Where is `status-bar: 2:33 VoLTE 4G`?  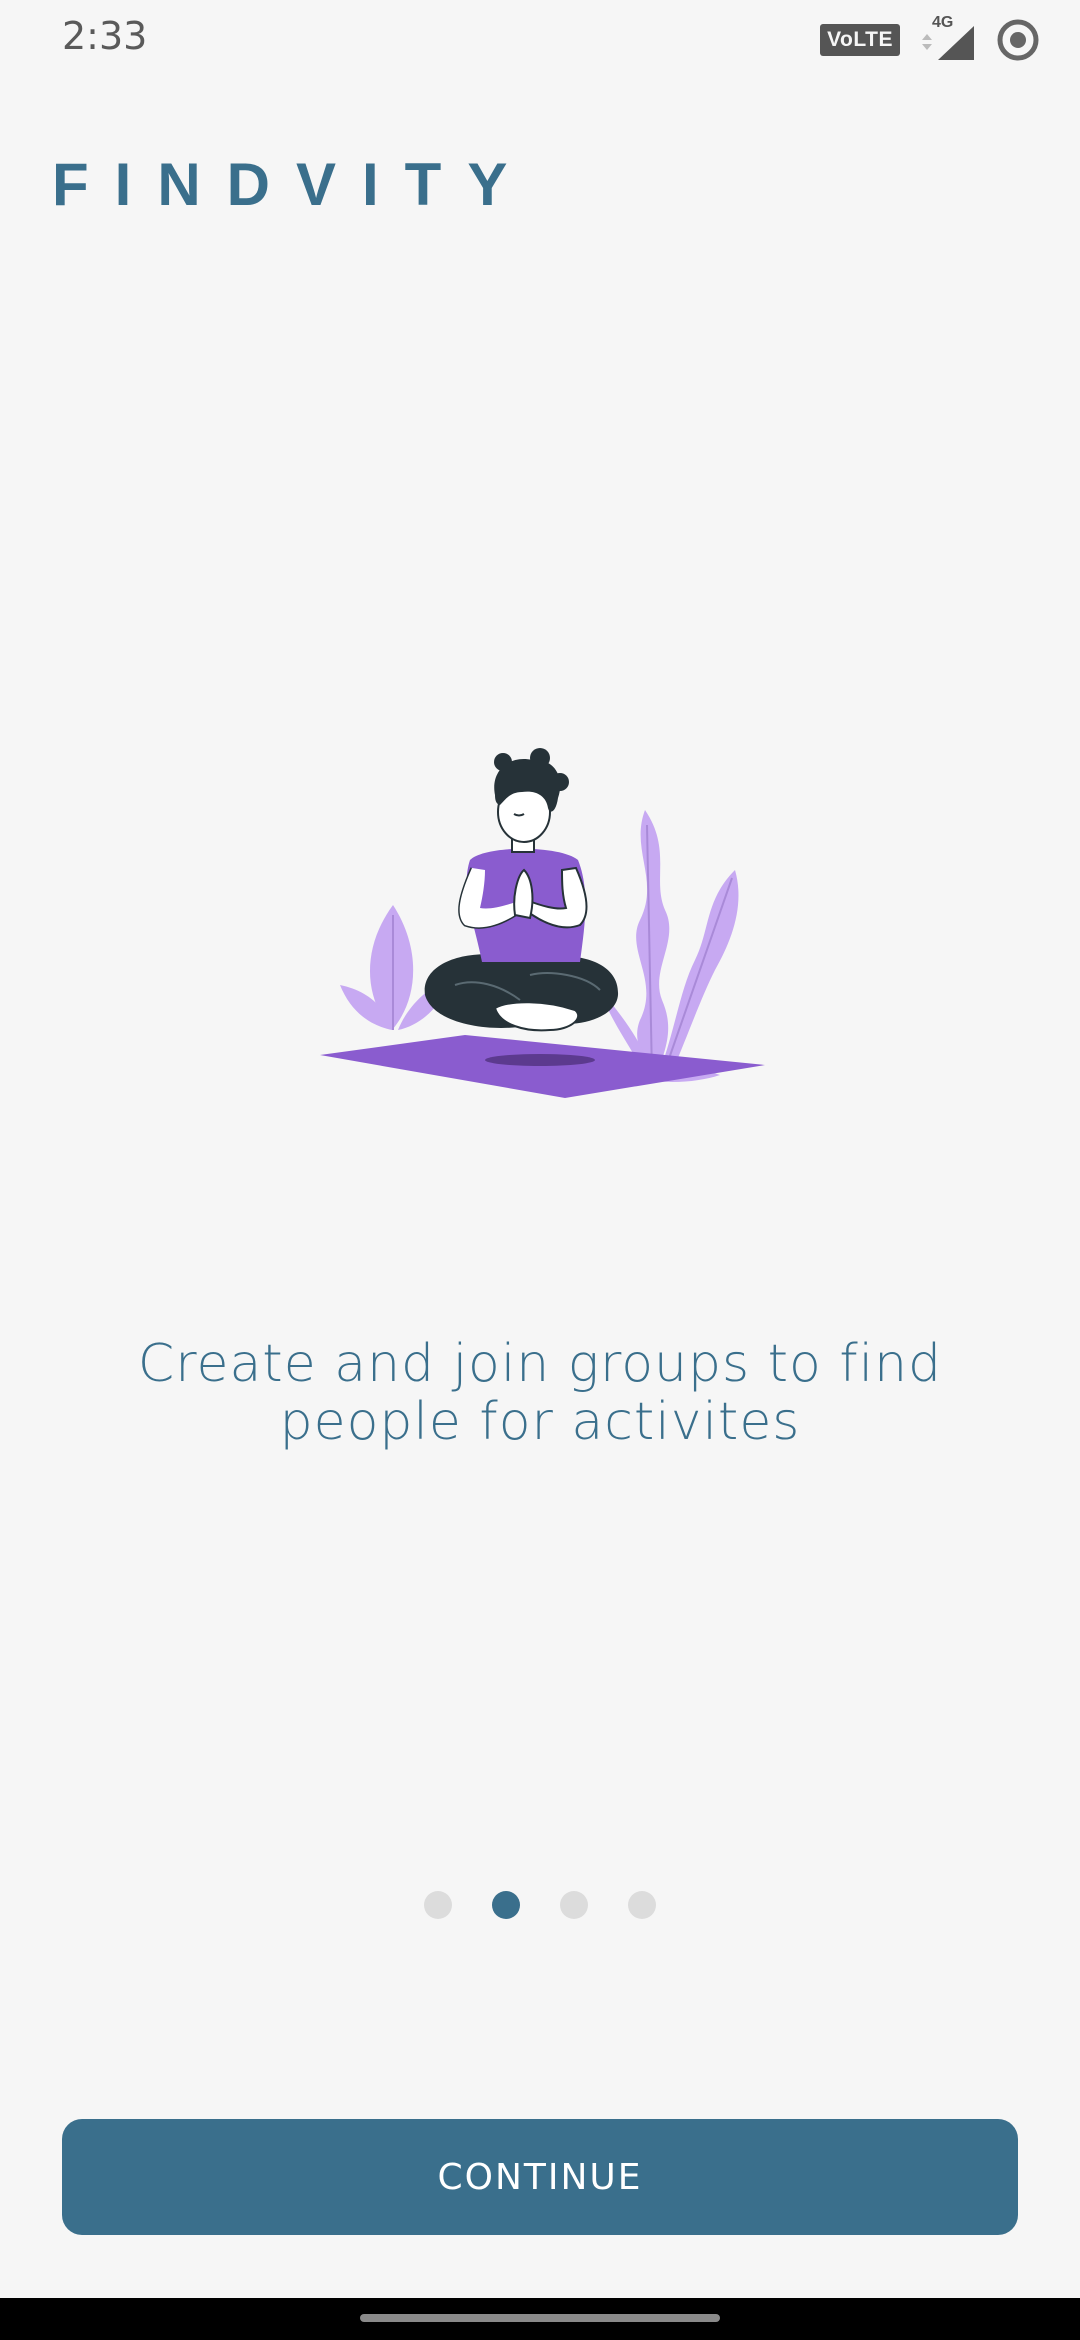
status-bar: 2:33 VoLTE 4G is located at coordinates (540, 40).